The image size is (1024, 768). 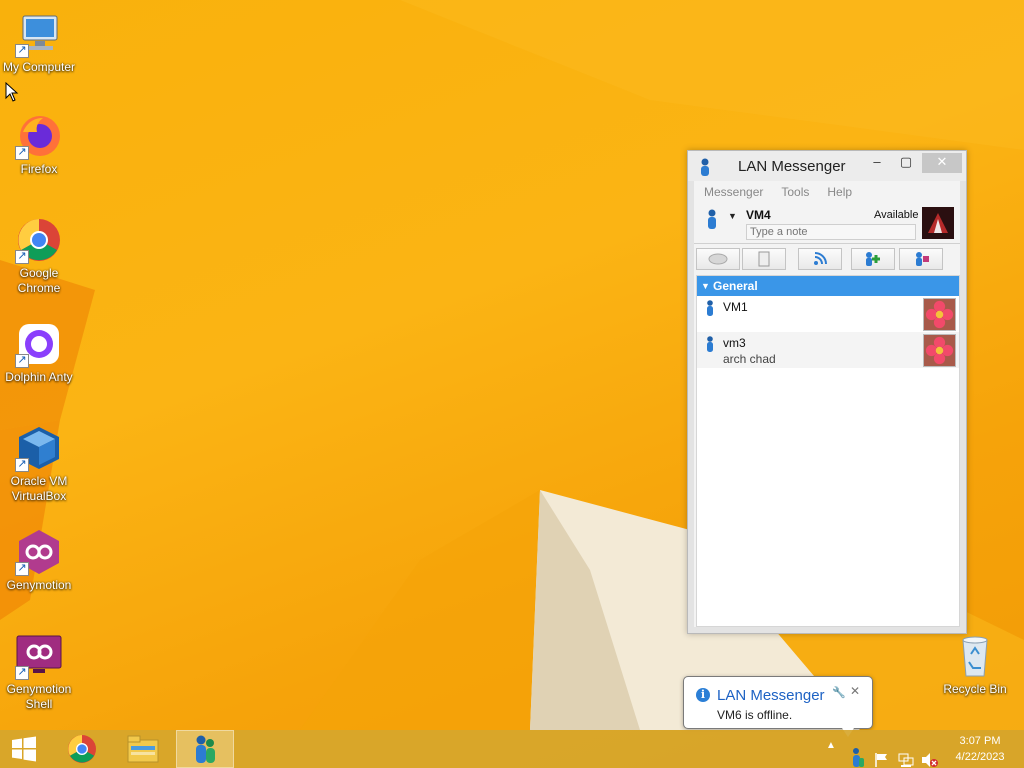 What do you see at coordinates (855, 691) in the screenshot?
I see `notification-close-icon: ✕` at bounding box center [855, 691].